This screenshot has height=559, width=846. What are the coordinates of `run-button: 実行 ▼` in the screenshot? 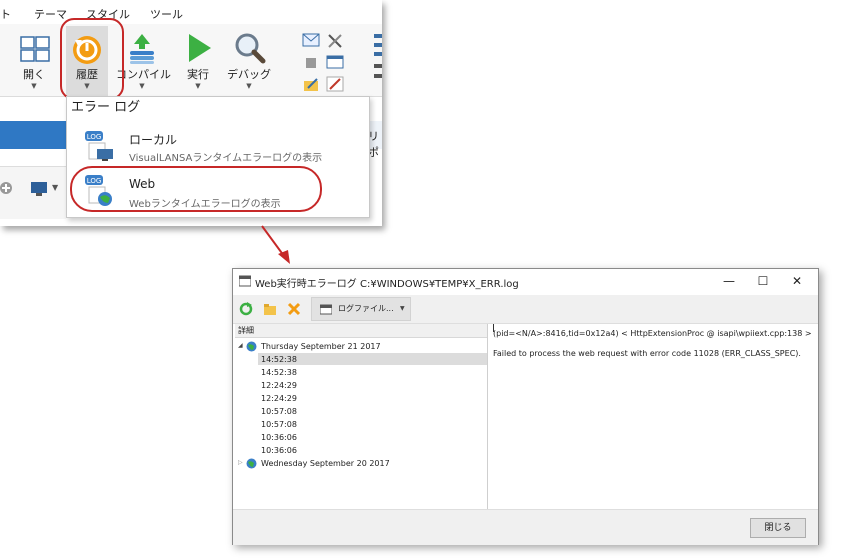 It's located at (198, 61).